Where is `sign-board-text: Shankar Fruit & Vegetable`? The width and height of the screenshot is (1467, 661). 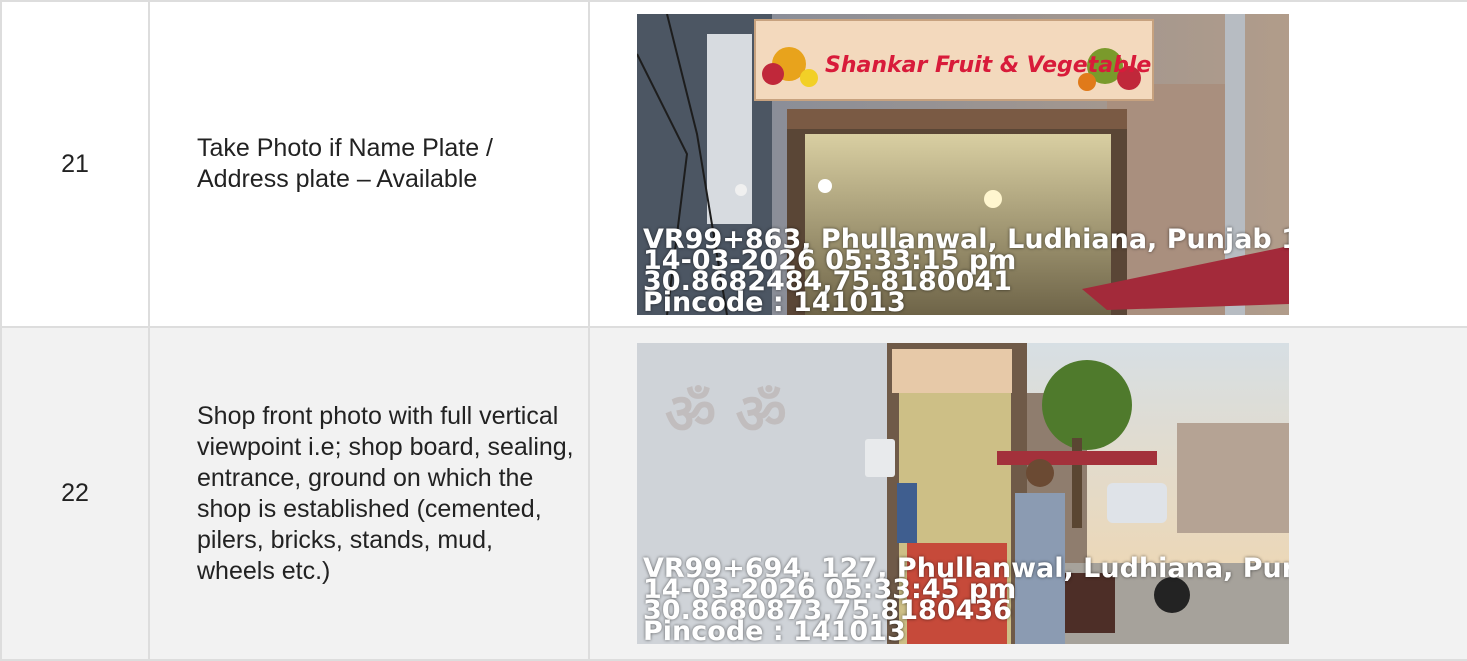
sign-board-text: Shankar Fruit & Vegetable is located at coordinates (988, 65).